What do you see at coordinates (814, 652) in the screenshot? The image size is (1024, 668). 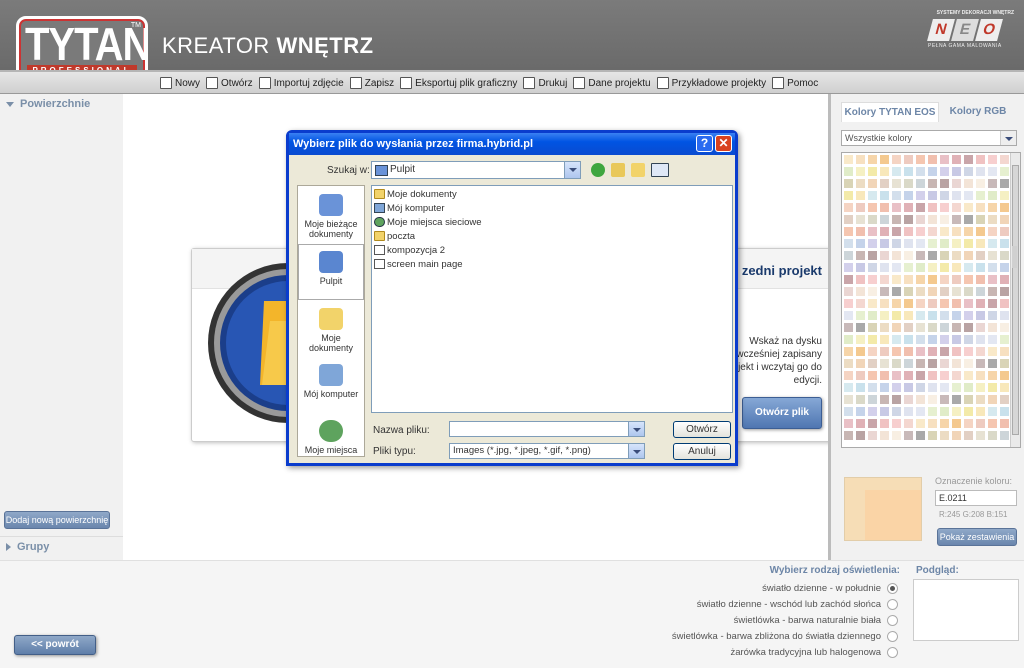 I see `lighting-option: żarówka tradycyjna lub halogenowa` at bounding box center [814, 652].